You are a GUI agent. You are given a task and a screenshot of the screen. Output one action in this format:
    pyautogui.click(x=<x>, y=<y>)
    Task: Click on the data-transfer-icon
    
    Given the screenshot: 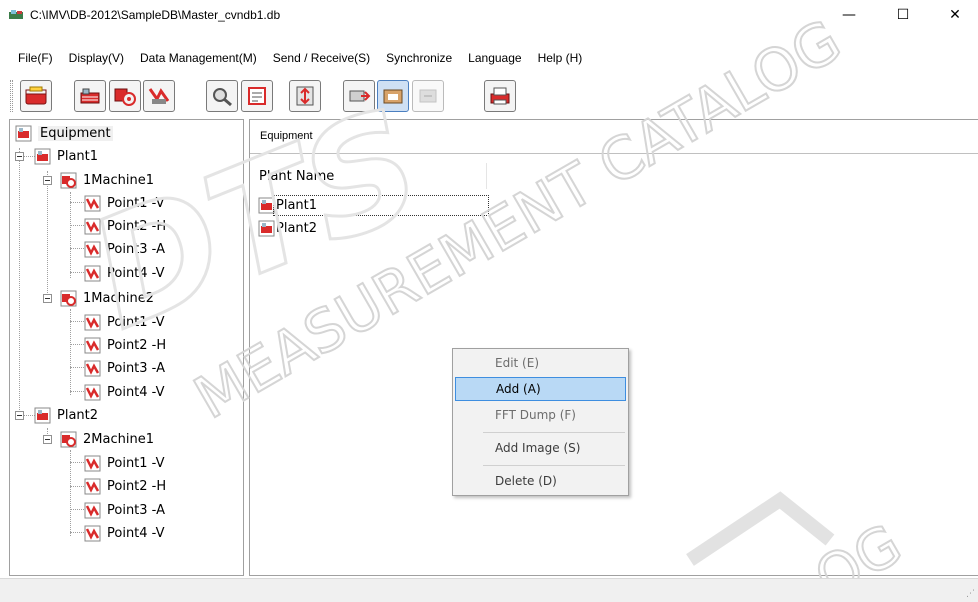 What is the action you would take?
    pyautogui.click(x=305, y=96)
    